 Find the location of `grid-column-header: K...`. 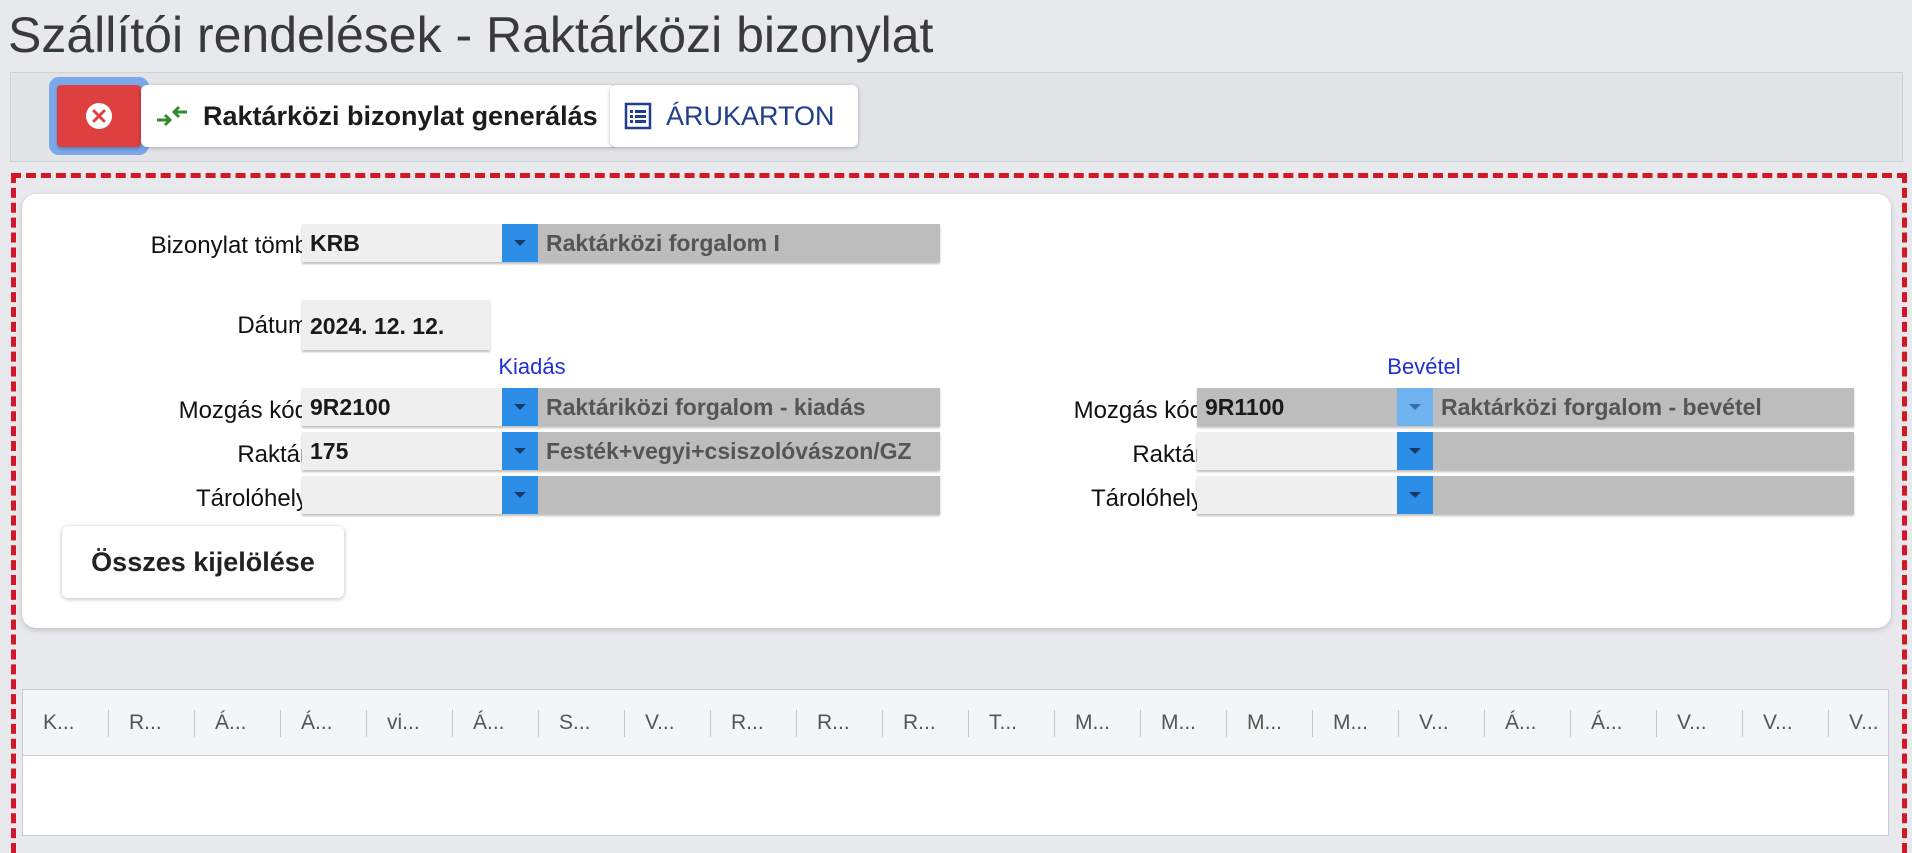

grid-column-header: K... is located at coordinates (66, 723).